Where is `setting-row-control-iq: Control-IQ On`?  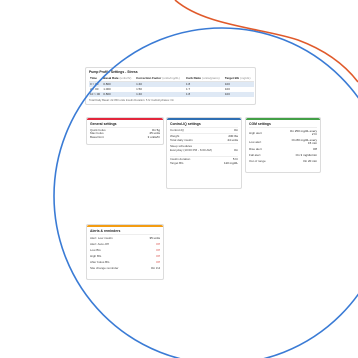 setting-row-control-iq: Control-IQ On is located at coordinates (204, 130).